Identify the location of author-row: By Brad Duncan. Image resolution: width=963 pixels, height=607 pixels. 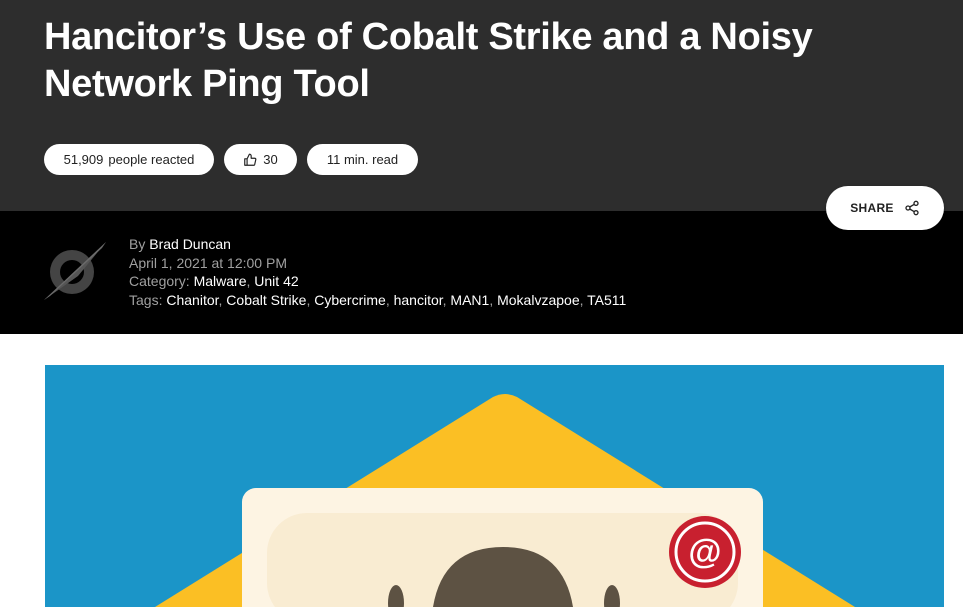
(377, 244).